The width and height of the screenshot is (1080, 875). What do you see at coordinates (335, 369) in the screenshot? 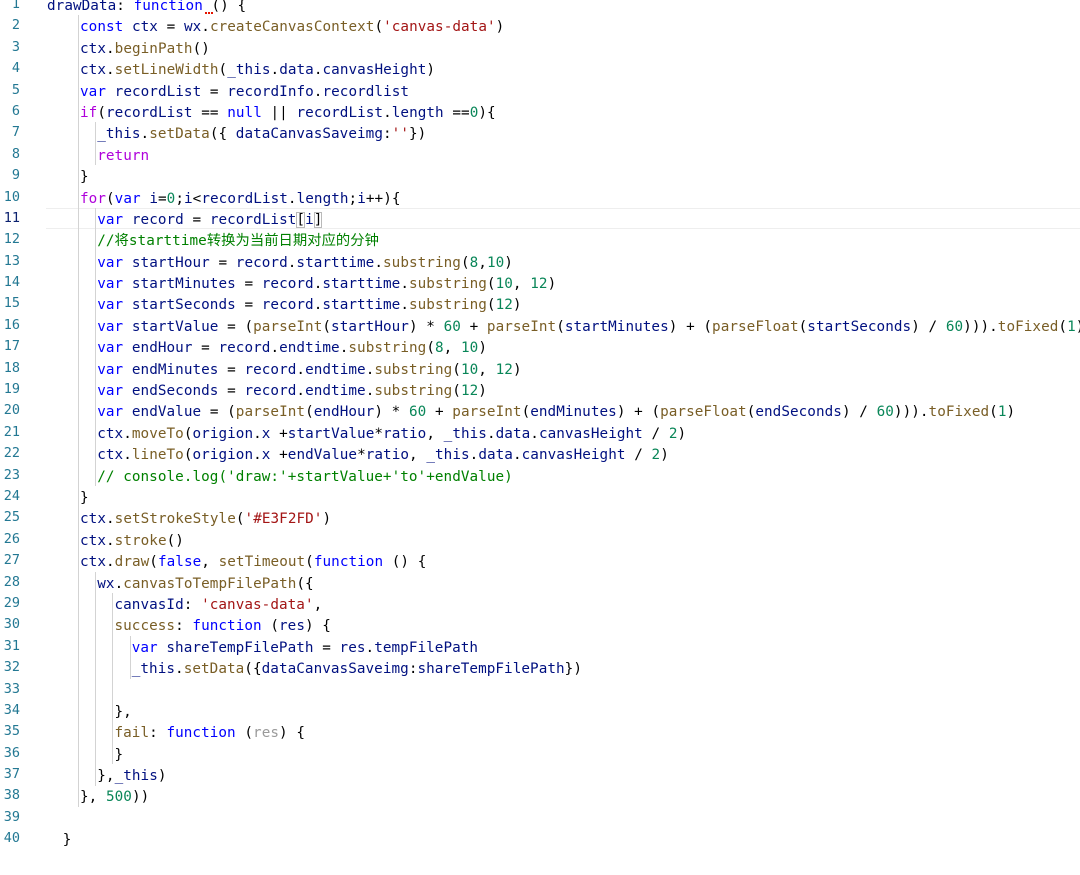
I see `code-token: endtime` at bounding box center [335, 369].